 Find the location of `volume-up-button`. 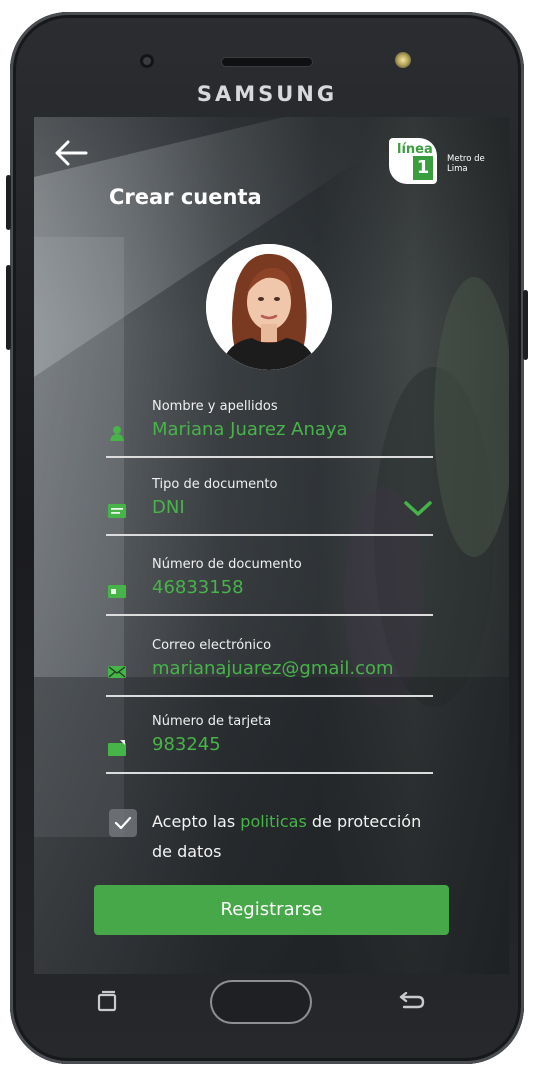

volume-up-button is located at coordinates (8, 202).